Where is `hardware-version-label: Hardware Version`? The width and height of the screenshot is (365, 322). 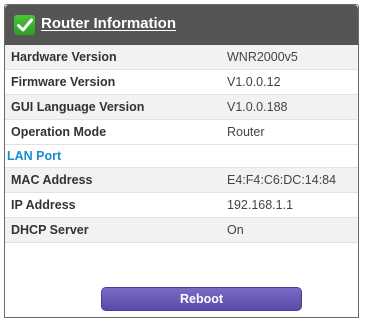 hardware-version-label: Hardware Version is located at coordinates (64, 57).